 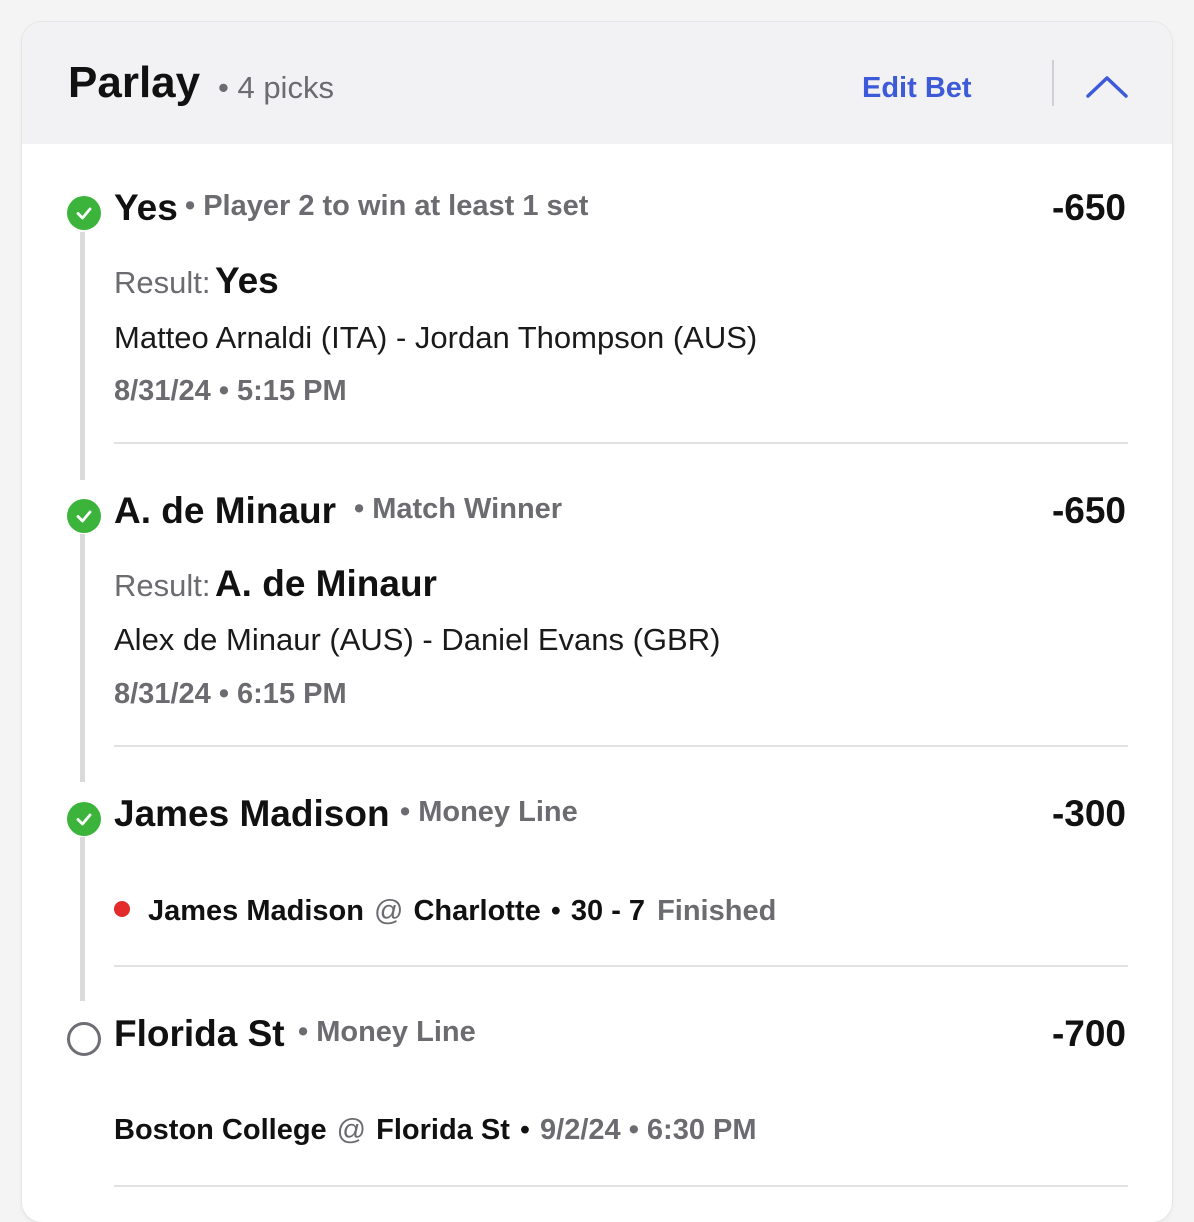 What do you see at coordinates (246, 280) in the screenshot?
I see `result-value: Yes` at bounding box center [246, 280].